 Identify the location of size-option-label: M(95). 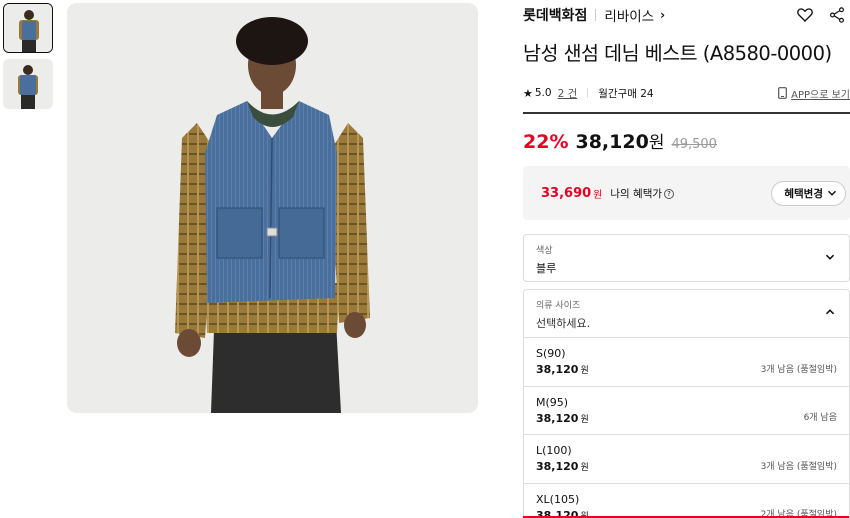
(552, 402).